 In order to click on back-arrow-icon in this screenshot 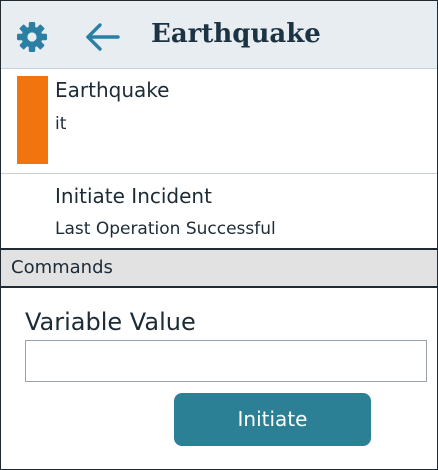, I will do `click(102, 37)`.